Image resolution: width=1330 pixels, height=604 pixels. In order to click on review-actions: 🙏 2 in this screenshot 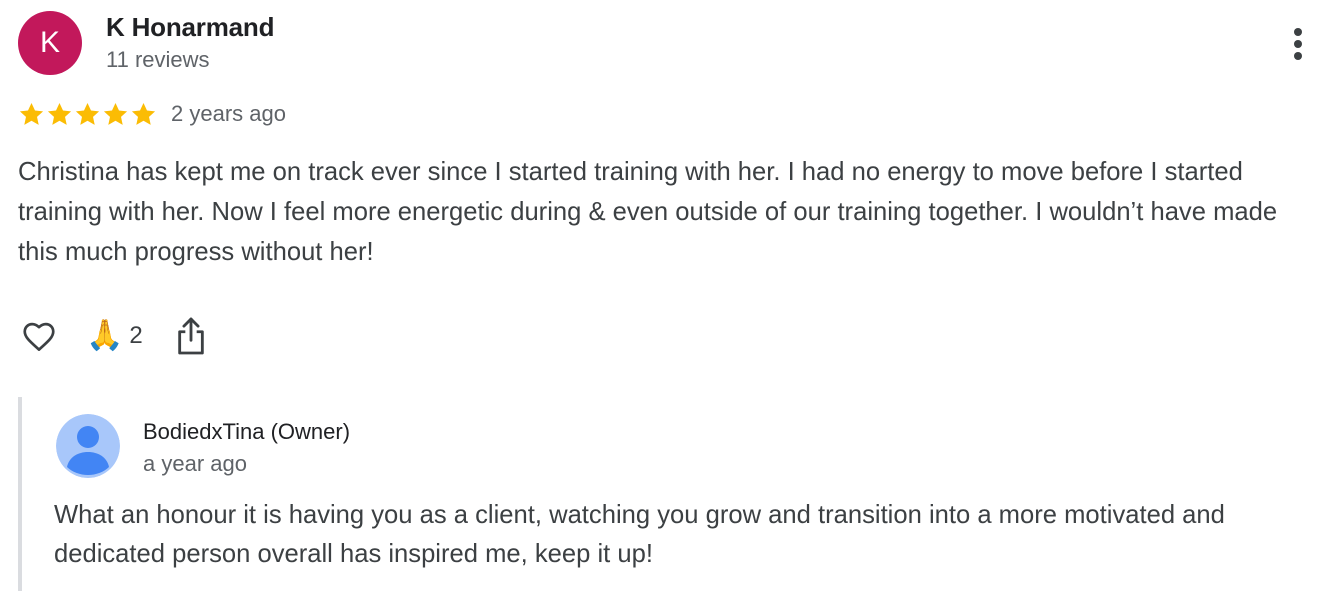, I will do `click(113, 336)`.